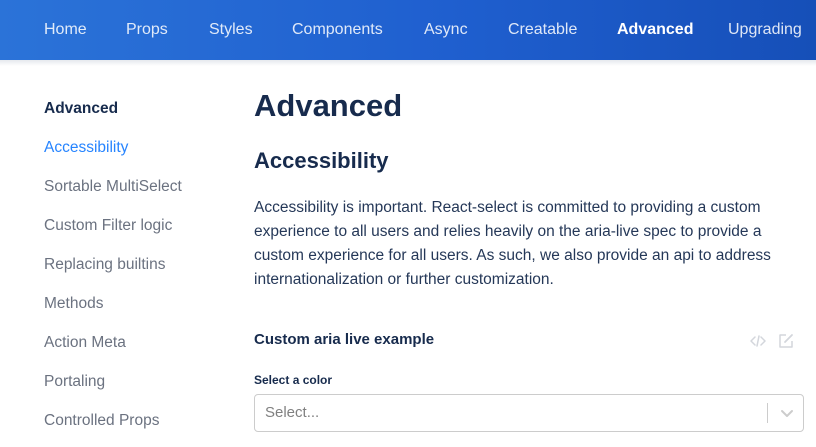  What do you see at coordinates (758, 341) in the screenshot?
I see `code-icon` at bounding box center [758, 341].